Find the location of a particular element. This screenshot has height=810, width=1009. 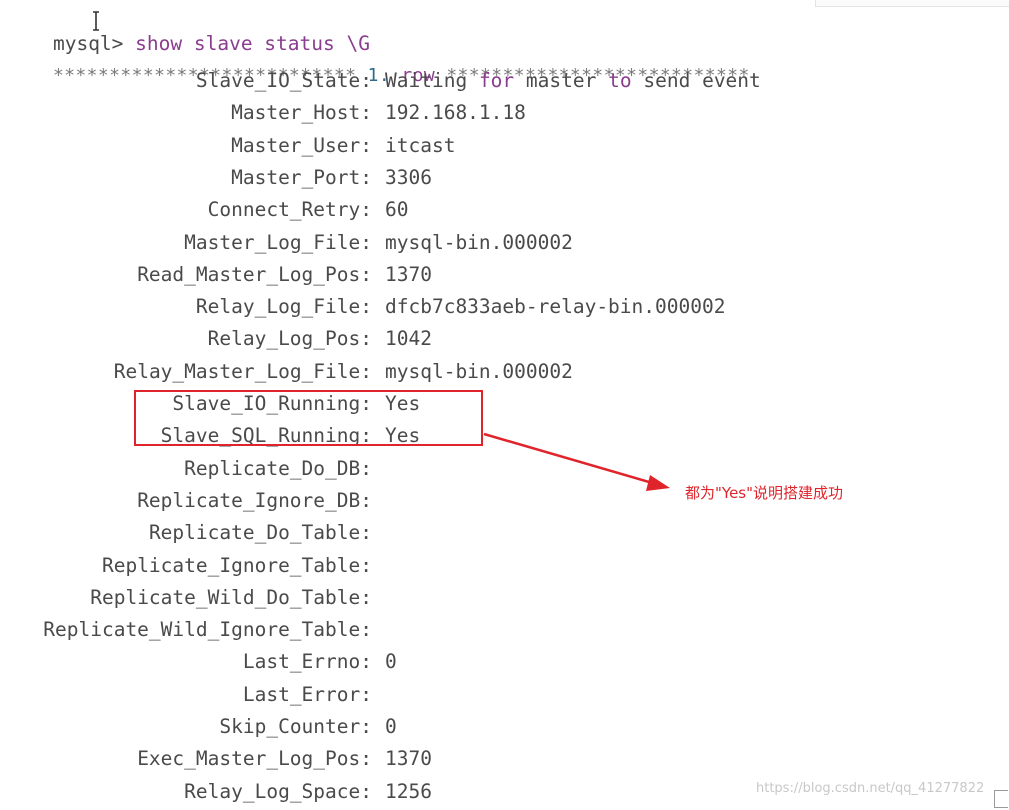

watermark-text: https://blog.csdn.net/qq_41277822 is located at coordinates (870, 788).